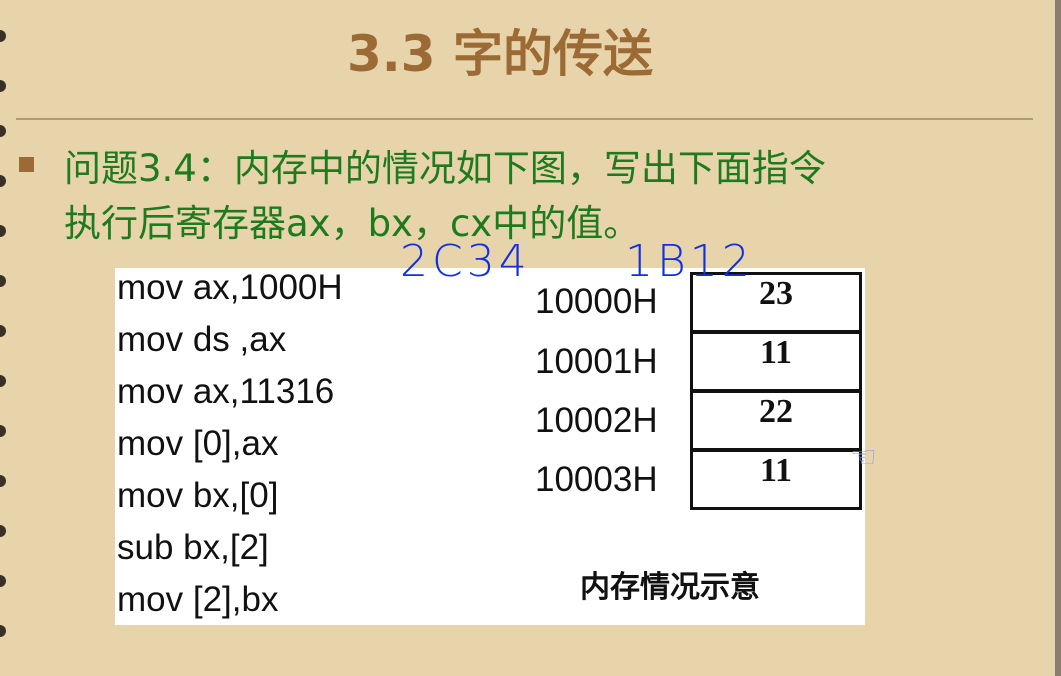 The height and width of the screenshot is (676, 1061). Describe the element at coordinates (596, 361) in the screenshot. I see `memory-address: 10001H` at that location.